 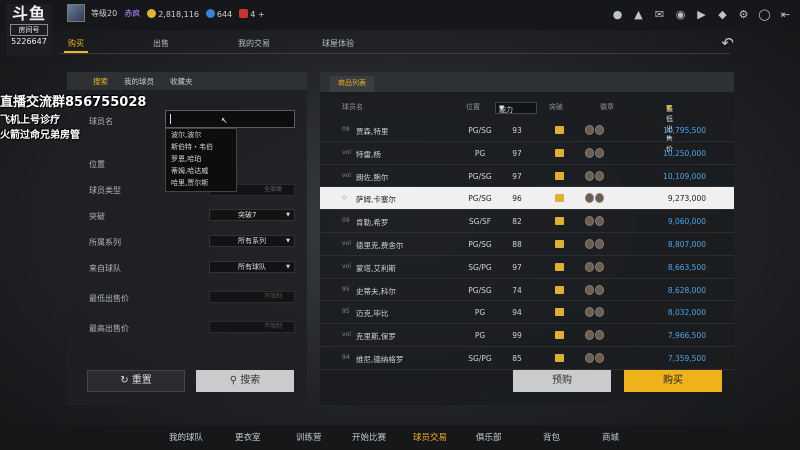 I want to click on player-position: SG/SF, so click(x=480, y=222).